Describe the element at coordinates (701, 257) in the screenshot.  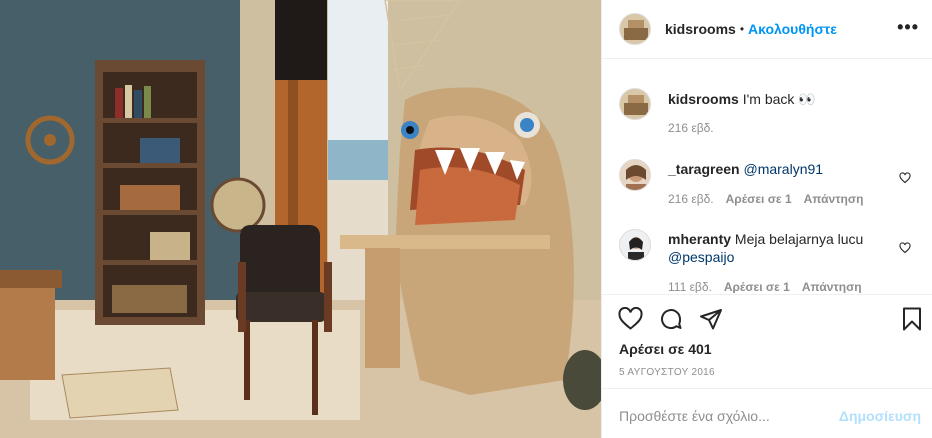
I see `comment-mention: @pespaijo` at that location.